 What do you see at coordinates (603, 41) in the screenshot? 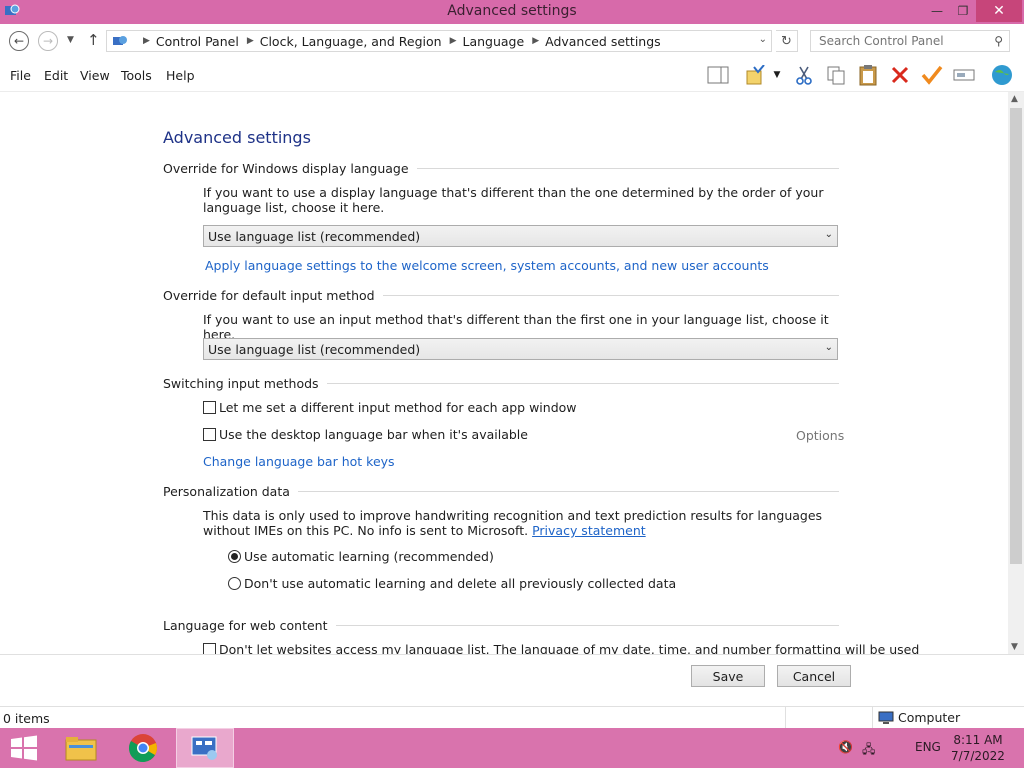
I see `breadcrumb-advanced-settings: Advanced settings` at bounding box center [603, 41].